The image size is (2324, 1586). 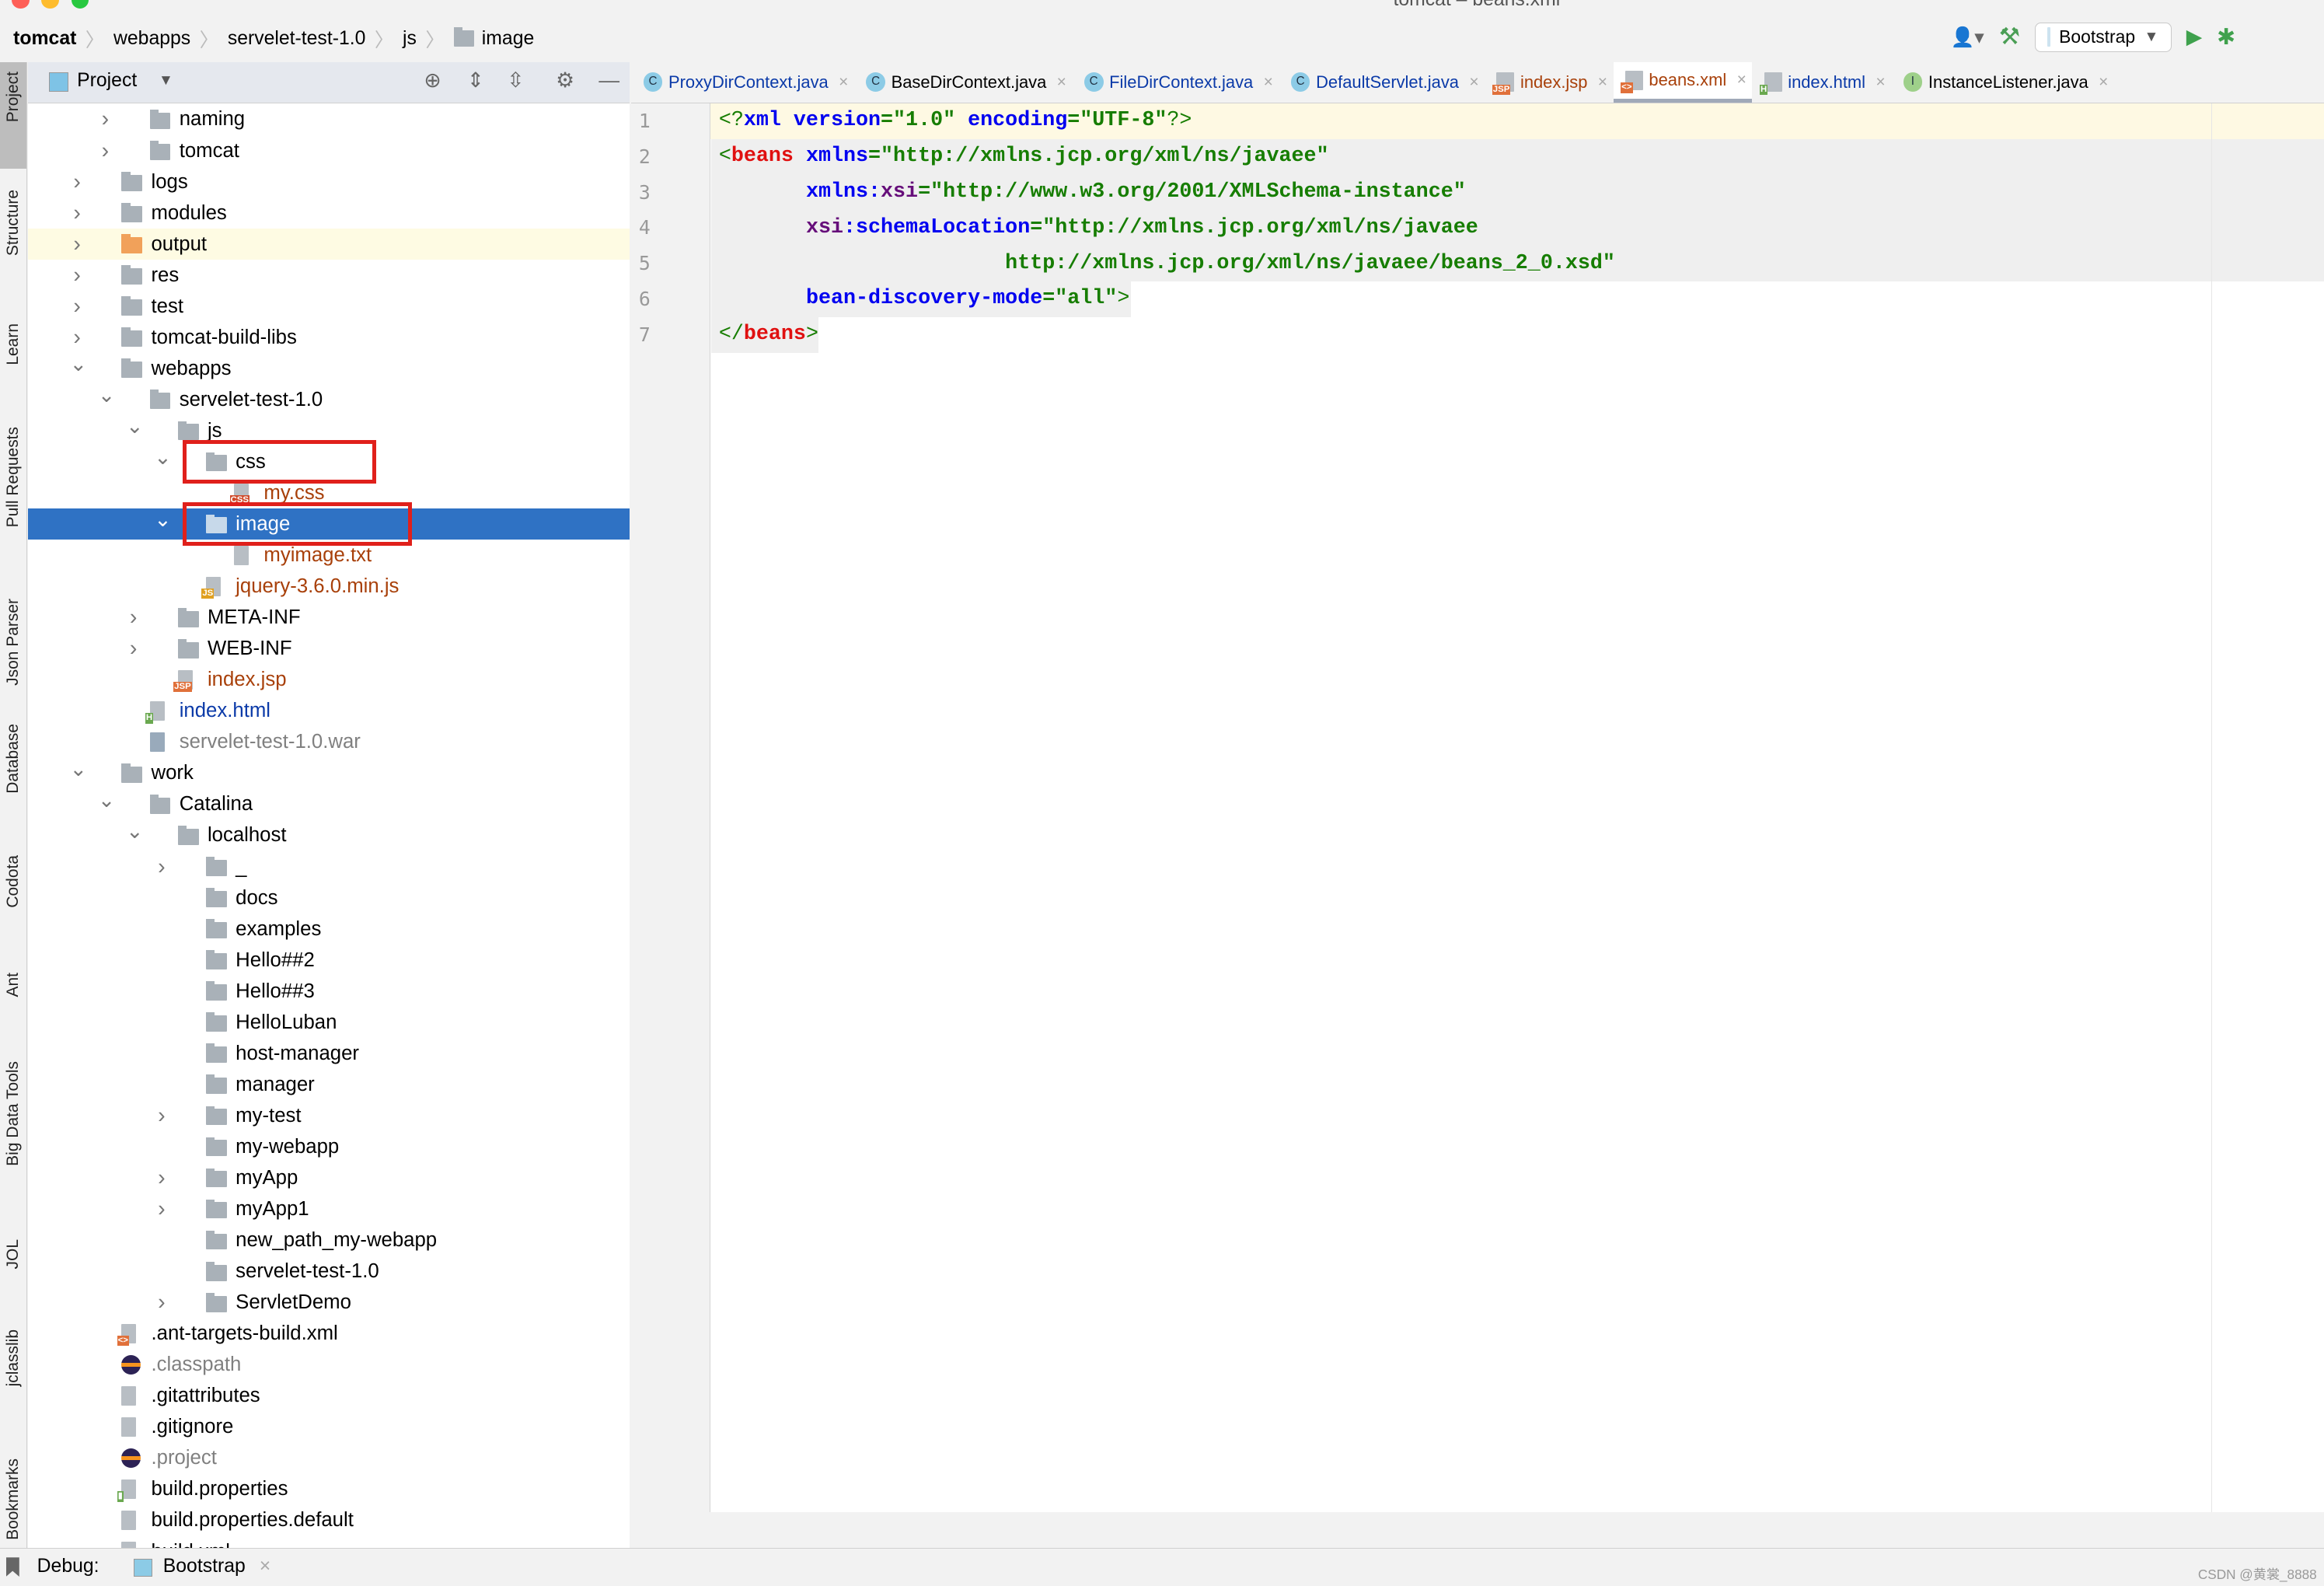 What do you see at coordinates (329, 1053) in the screenshot?
I see `tree-item: host-manager` at bounding box center [329, 1053].